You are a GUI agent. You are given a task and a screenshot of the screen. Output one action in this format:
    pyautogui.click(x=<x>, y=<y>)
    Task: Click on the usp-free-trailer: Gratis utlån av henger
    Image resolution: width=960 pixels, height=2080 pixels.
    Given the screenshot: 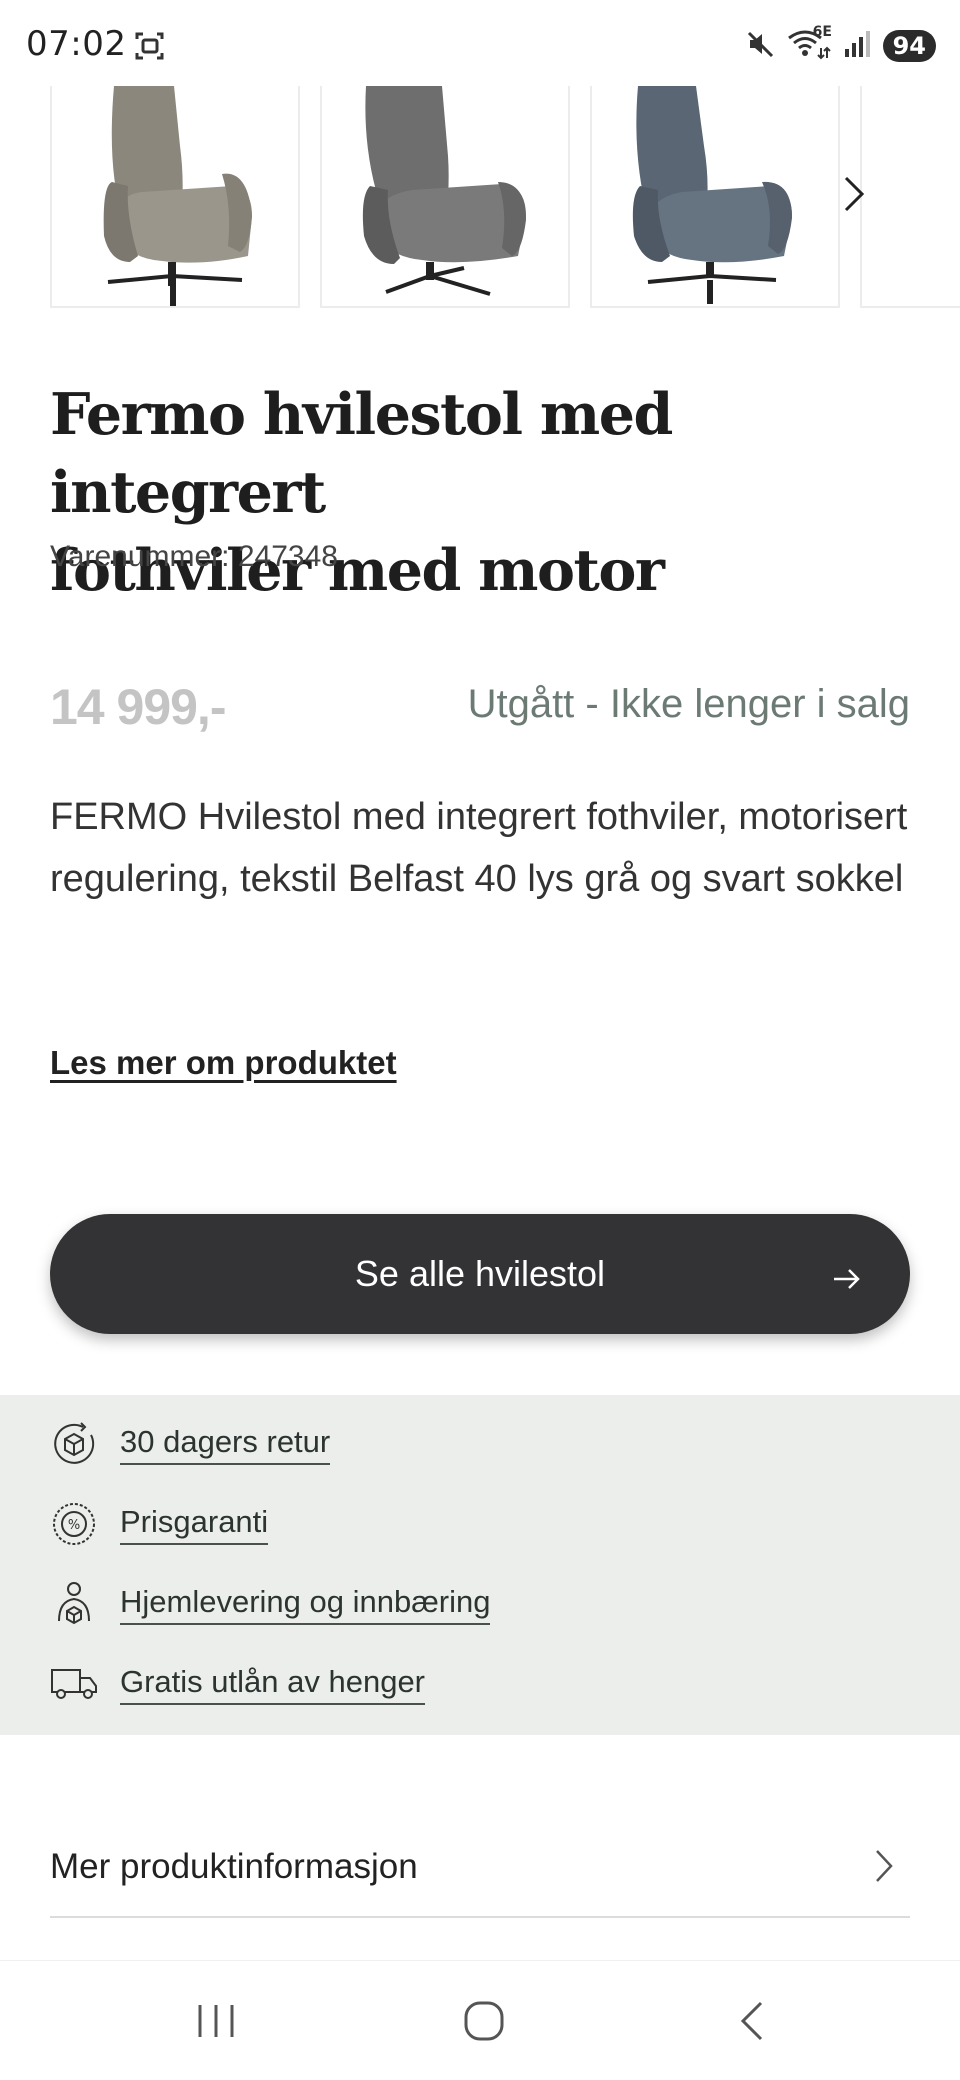 What is the action you would take?
    pyautogui.click(x=238, y=1684)
    